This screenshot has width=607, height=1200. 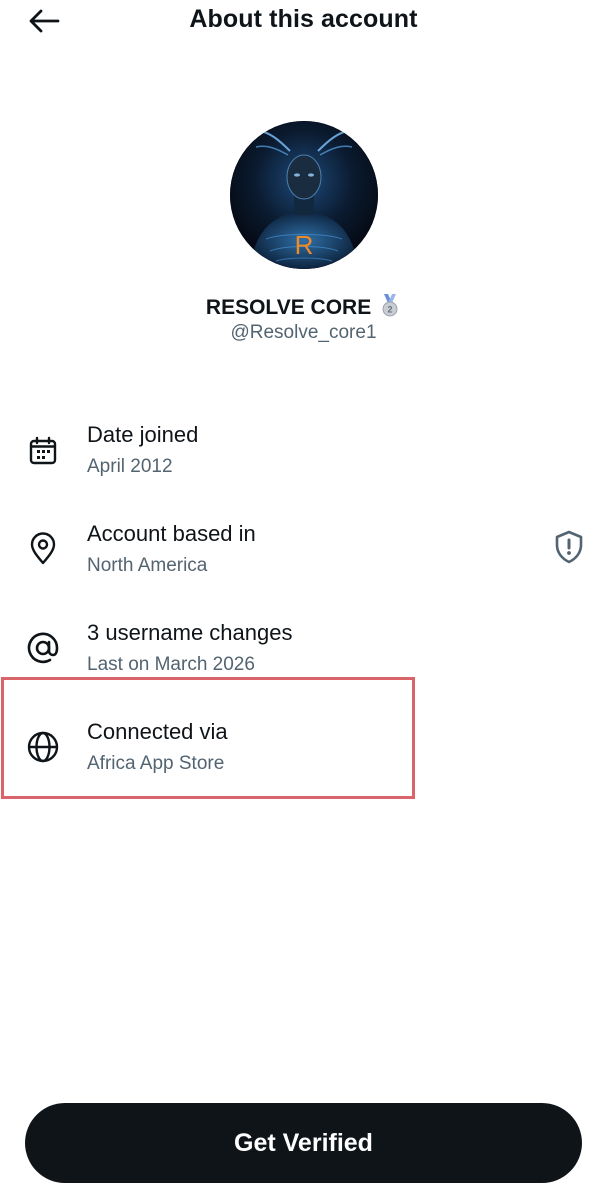 What do you see at coordinates (171, 533) in the screenshot?
I see `account-location-label: Account based in` at bounding box center [171, 533].